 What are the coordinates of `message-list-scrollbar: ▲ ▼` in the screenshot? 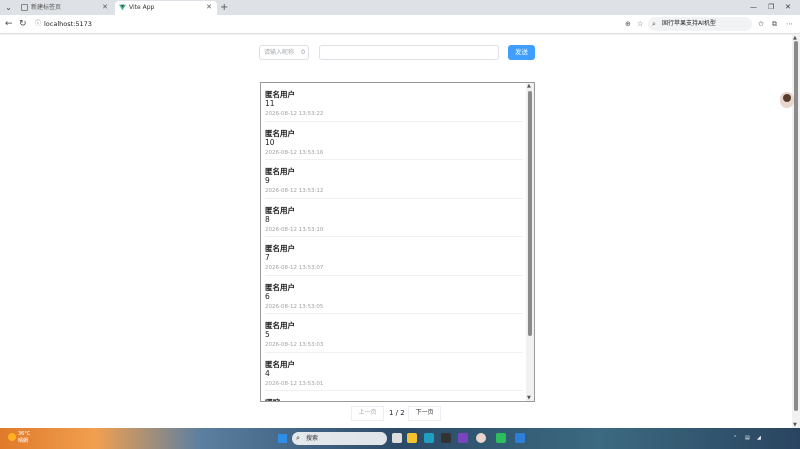 It's located at (530, 242).